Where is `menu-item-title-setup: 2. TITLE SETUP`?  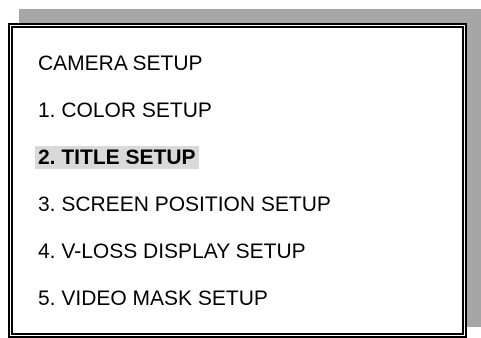
menu-item-title-setup: 2. TITLE SETUP is located at coordinates (184, 158).